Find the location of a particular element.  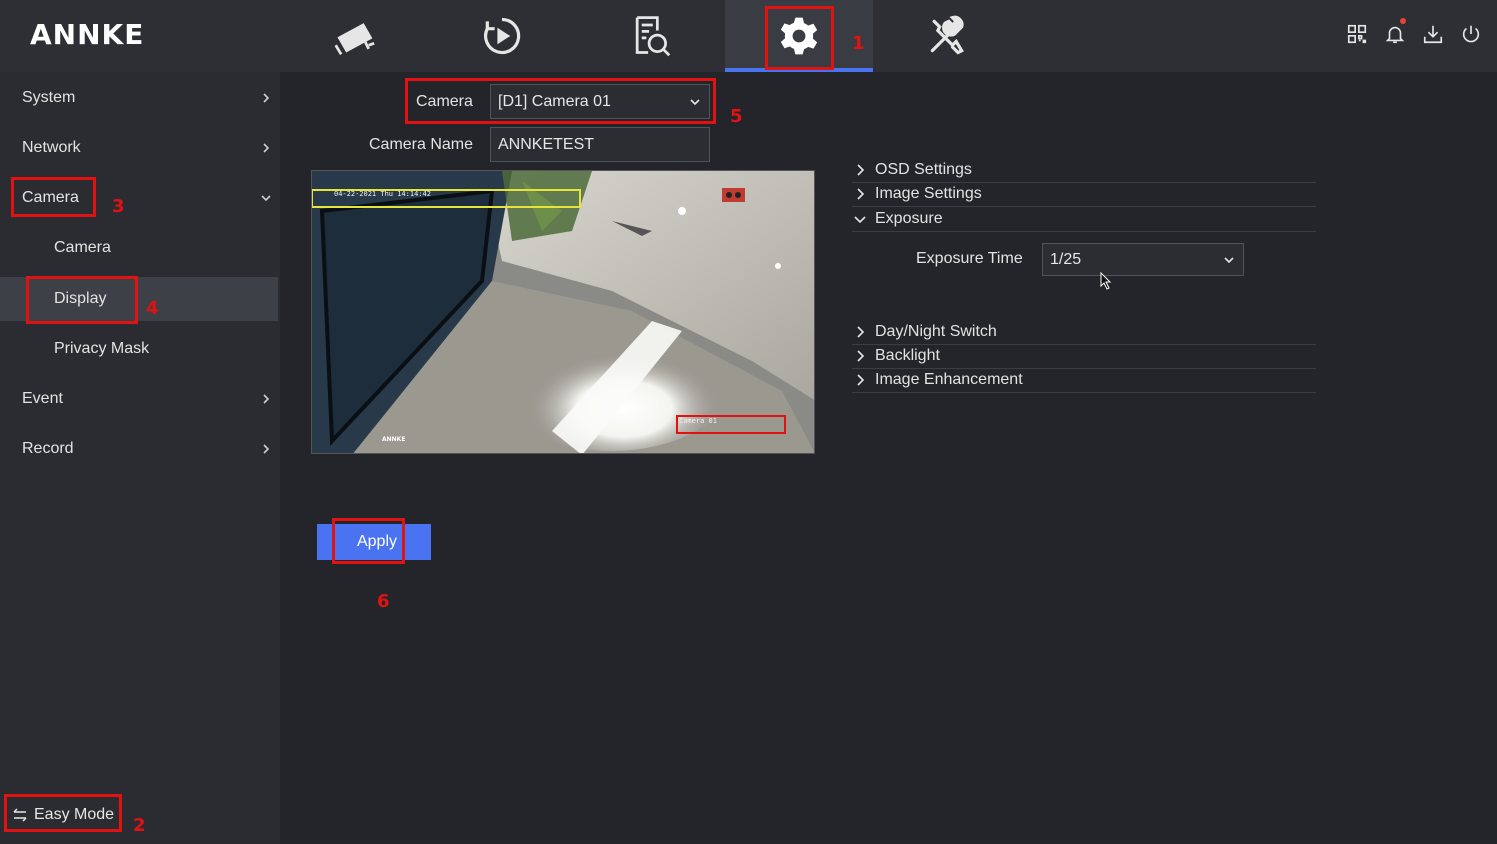

tab-playback is located at coordinates (502, 36).